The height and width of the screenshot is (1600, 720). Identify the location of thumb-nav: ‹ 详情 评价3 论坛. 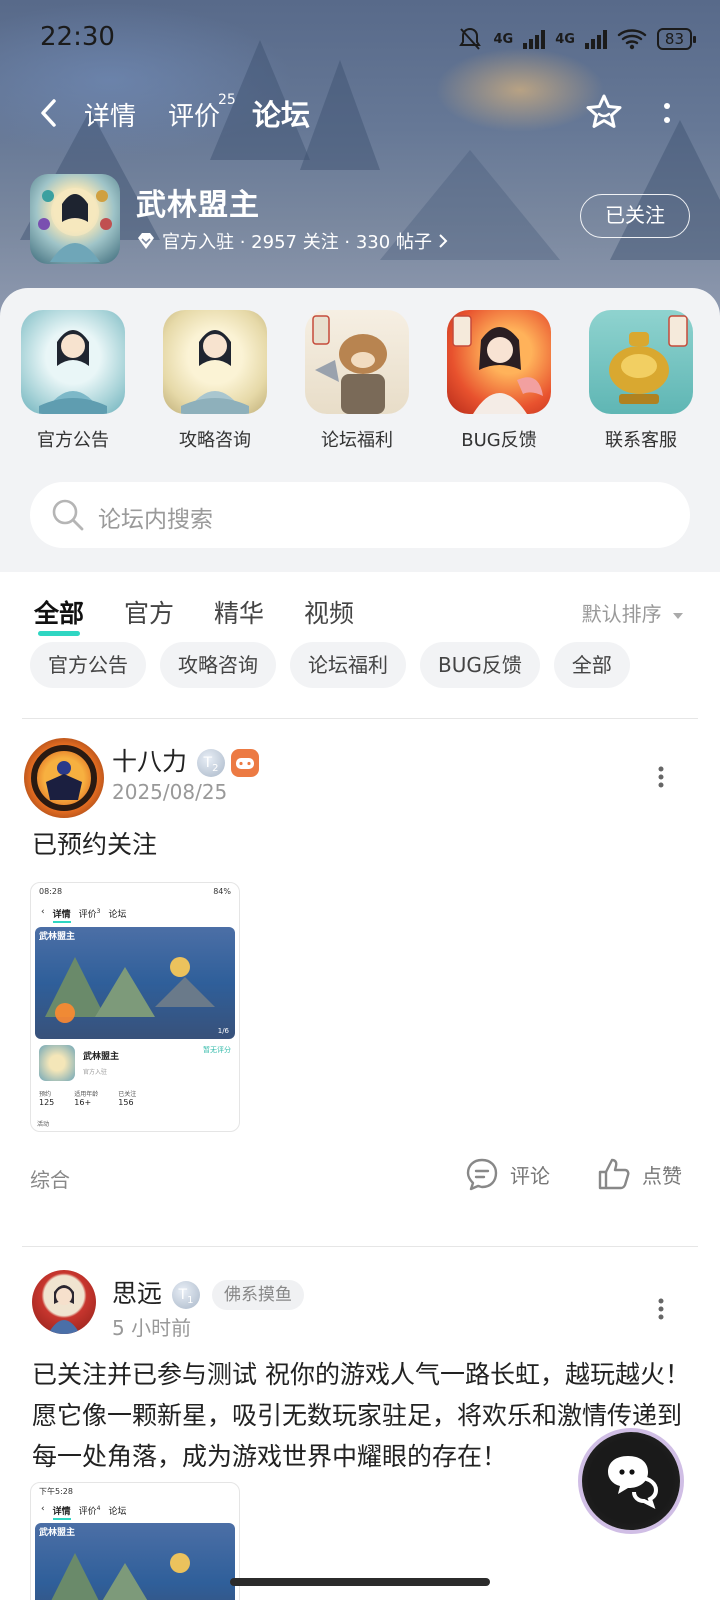
(135, 915).